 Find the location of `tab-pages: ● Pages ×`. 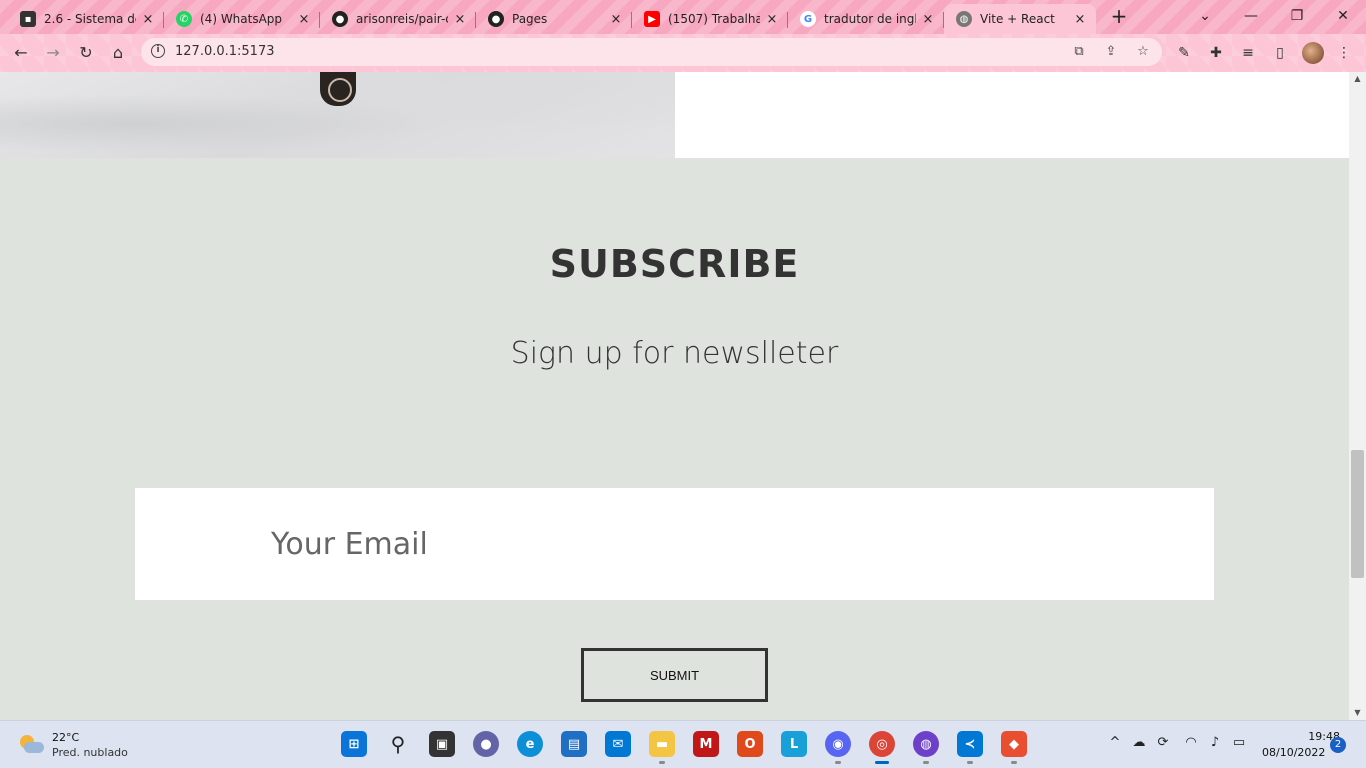

tab-pages: ● Pages × is located at coordinates (554, 19).